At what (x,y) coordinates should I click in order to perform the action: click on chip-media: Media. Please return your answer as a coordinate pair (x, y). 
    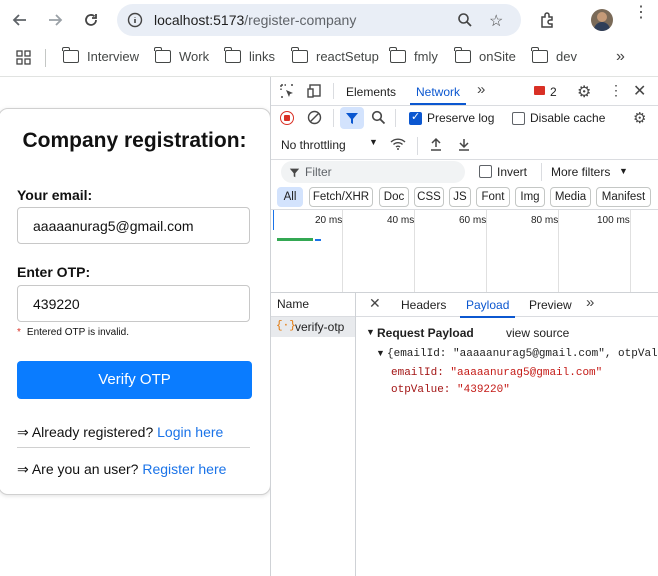
    Looking at the image, I should click on (570, 197).